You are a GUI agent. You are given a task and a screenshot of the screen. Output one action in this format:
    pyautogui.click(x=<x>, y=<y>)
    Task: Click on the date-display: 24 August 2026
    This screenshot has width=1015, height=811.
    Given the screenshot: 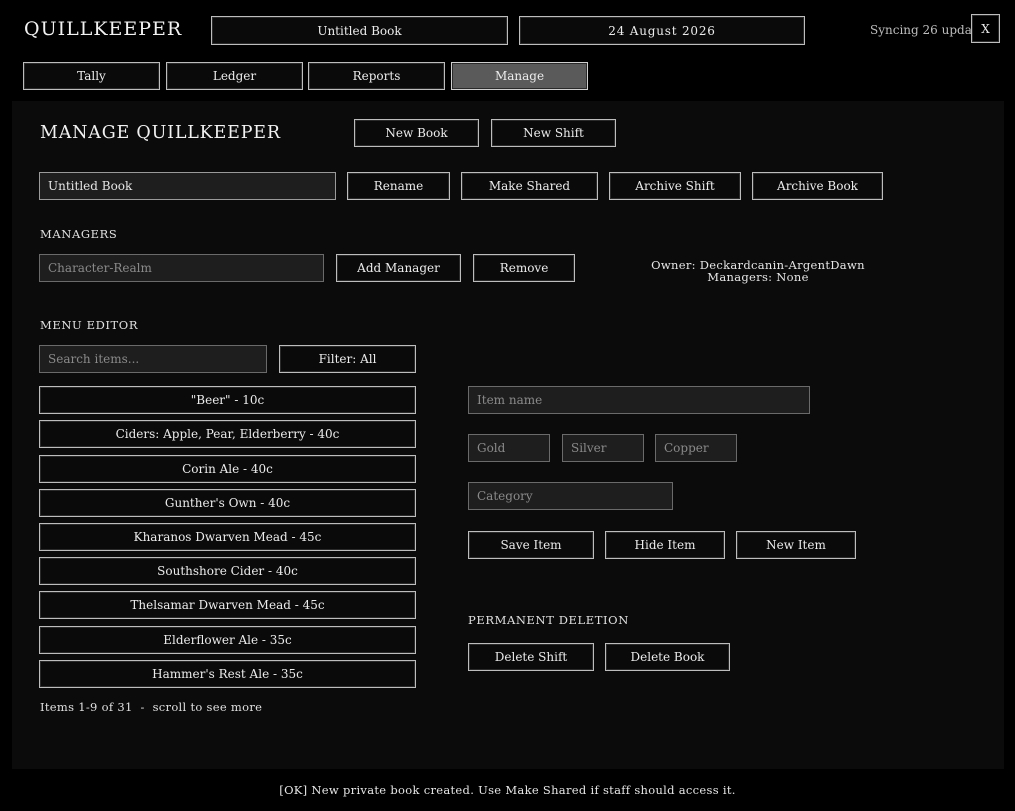 What is the action you would take?
    pyautogui.click(x=662, y=30)
    